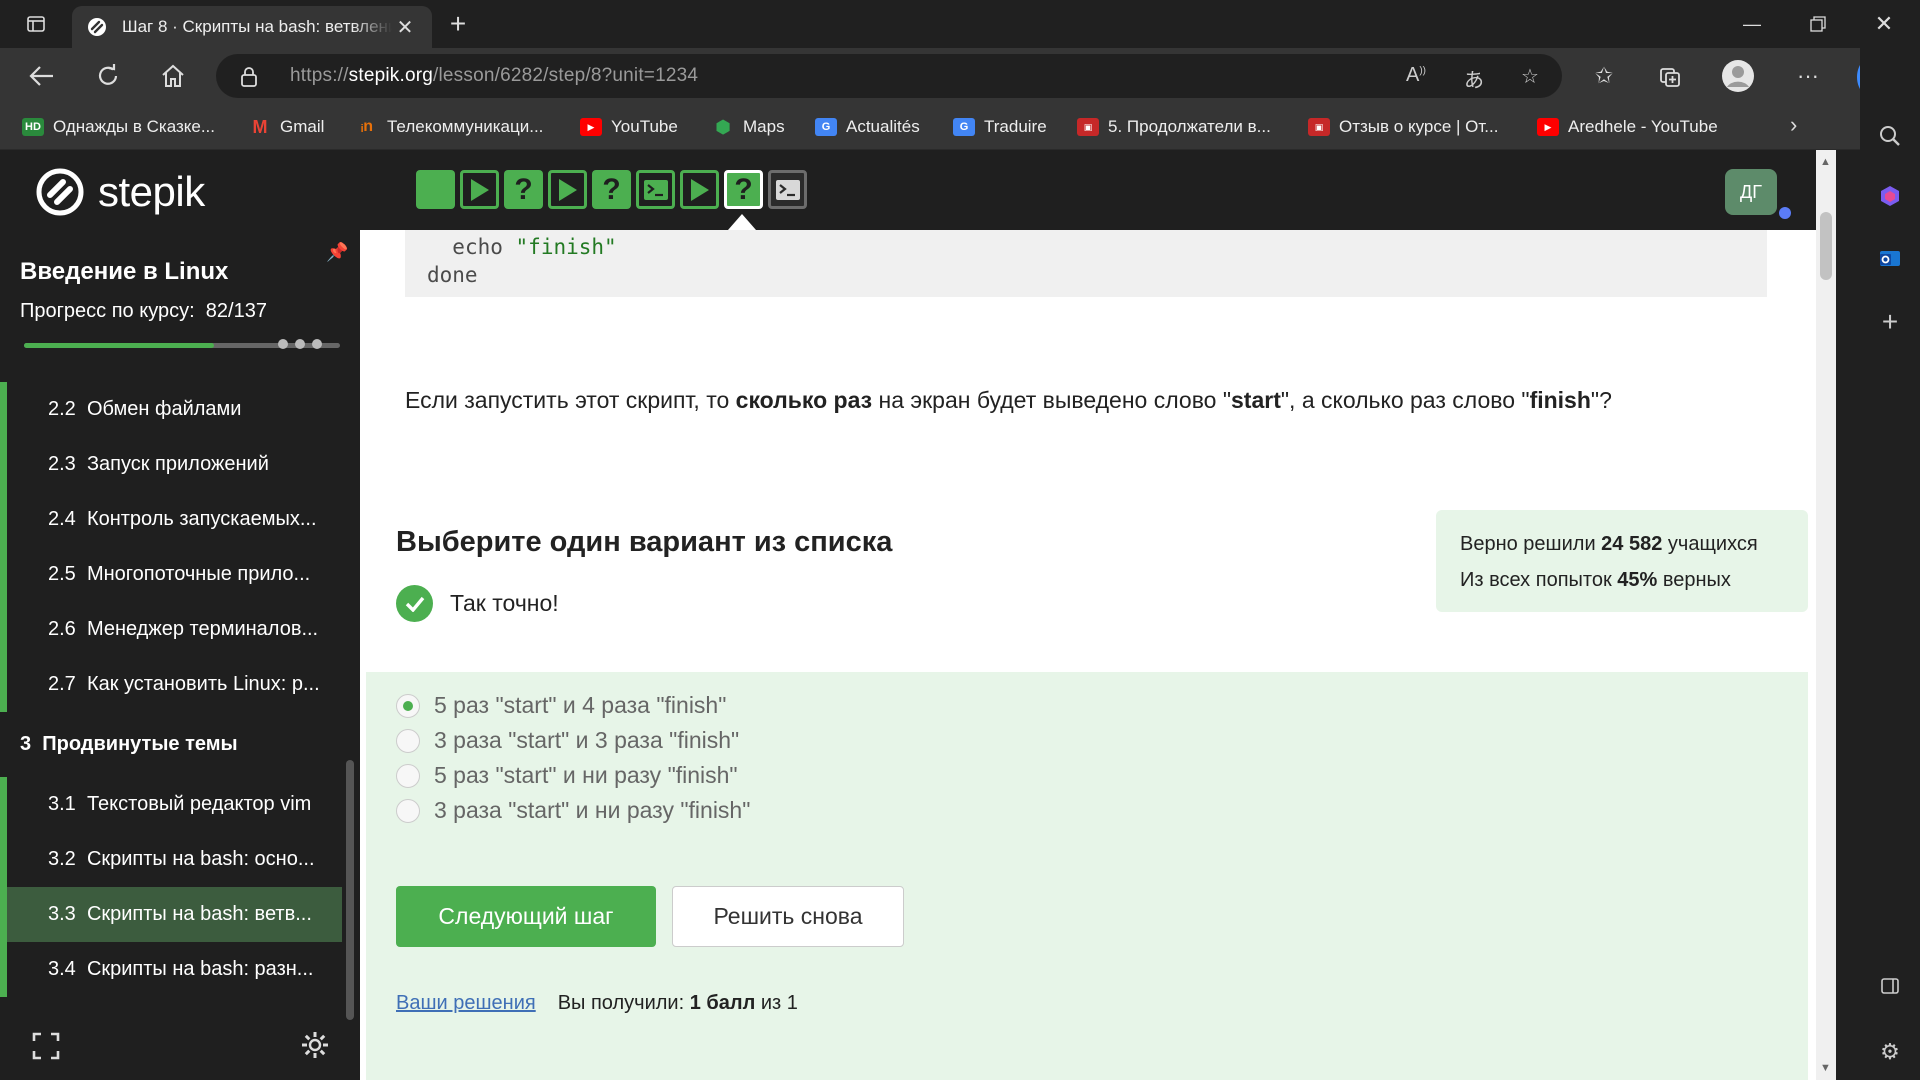 This screenshot has height=1080, width=1920. What do you see at coordinates (1000, 127) in the screenshot?
I see `bookmark-7: G Traduire` at bounding box center [1000, 127].